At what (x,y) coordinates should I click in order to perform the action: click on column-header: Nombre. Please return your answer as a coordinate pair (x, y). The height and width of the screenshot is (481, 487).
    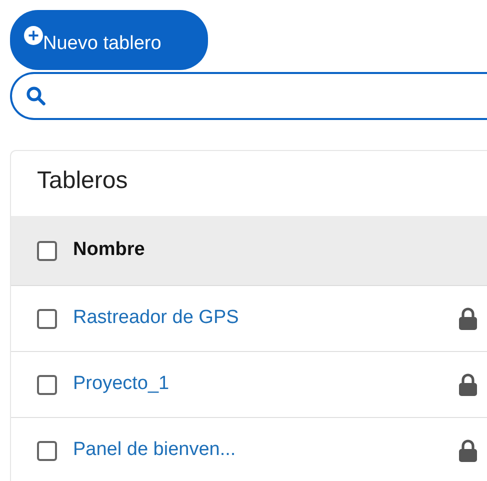
    Looking at the image, I should click on (109, 250).